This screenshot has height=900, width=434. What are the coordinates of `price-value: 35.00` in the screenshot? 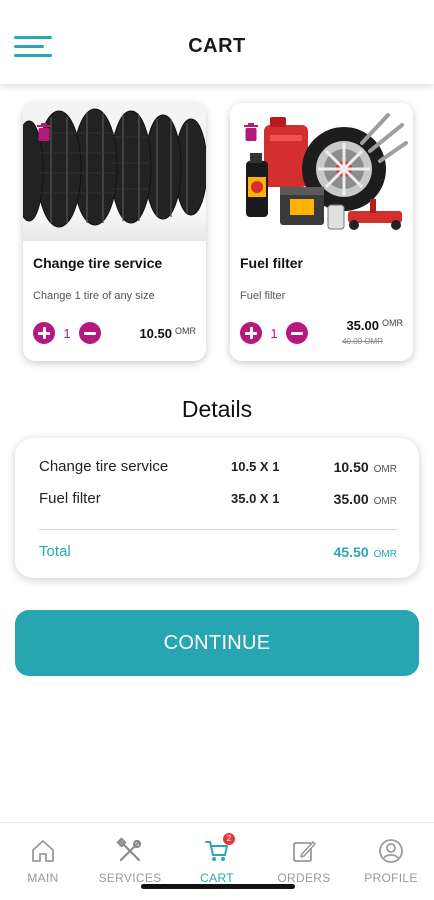 It's located at (362, 325).